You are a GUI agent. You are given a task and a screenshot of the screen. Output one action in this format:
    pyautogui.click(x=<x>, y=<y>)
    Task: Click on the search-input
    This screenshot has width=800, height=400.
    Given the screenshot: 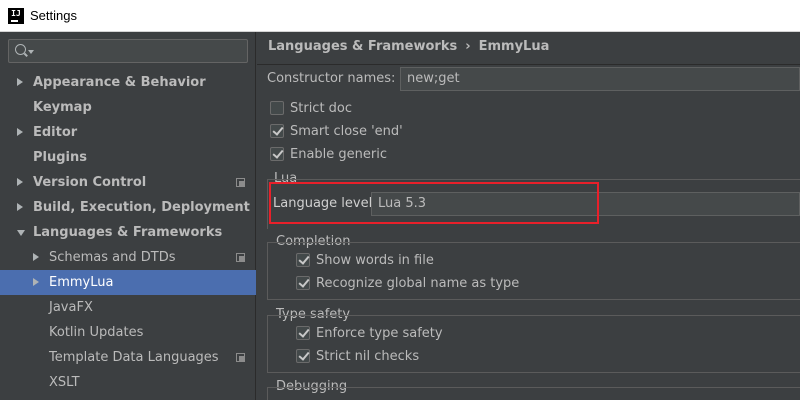 What is the action you would take?
    pyautogui.click(x=128, y=51)
    